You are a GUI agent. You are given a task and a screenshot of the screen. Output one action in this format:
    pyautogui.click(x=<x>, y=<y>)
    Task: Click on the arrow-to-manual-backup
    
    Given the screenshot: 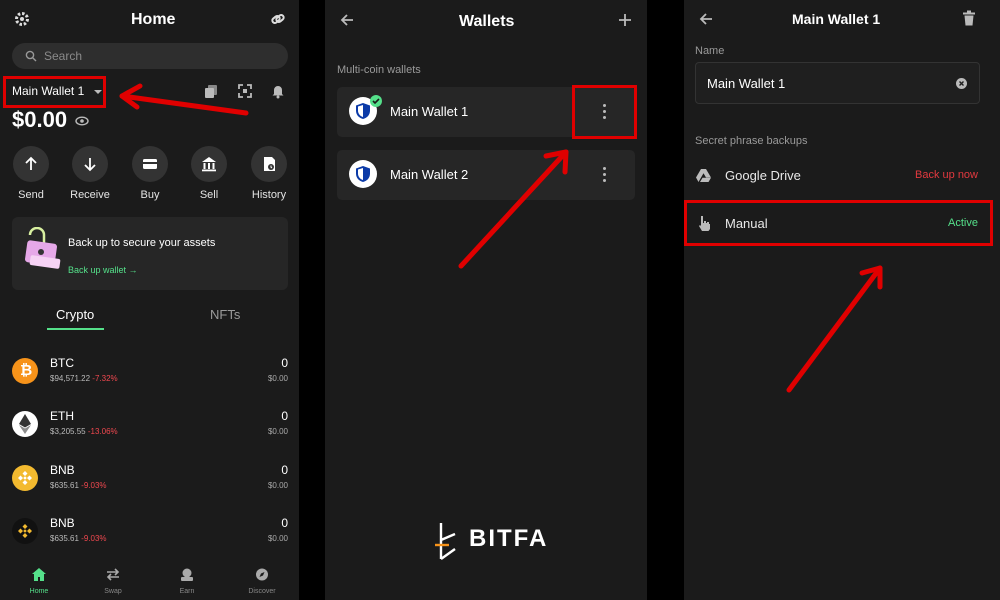 What is the action you would take?
    pyautogui.click(x=834, y=329)
    